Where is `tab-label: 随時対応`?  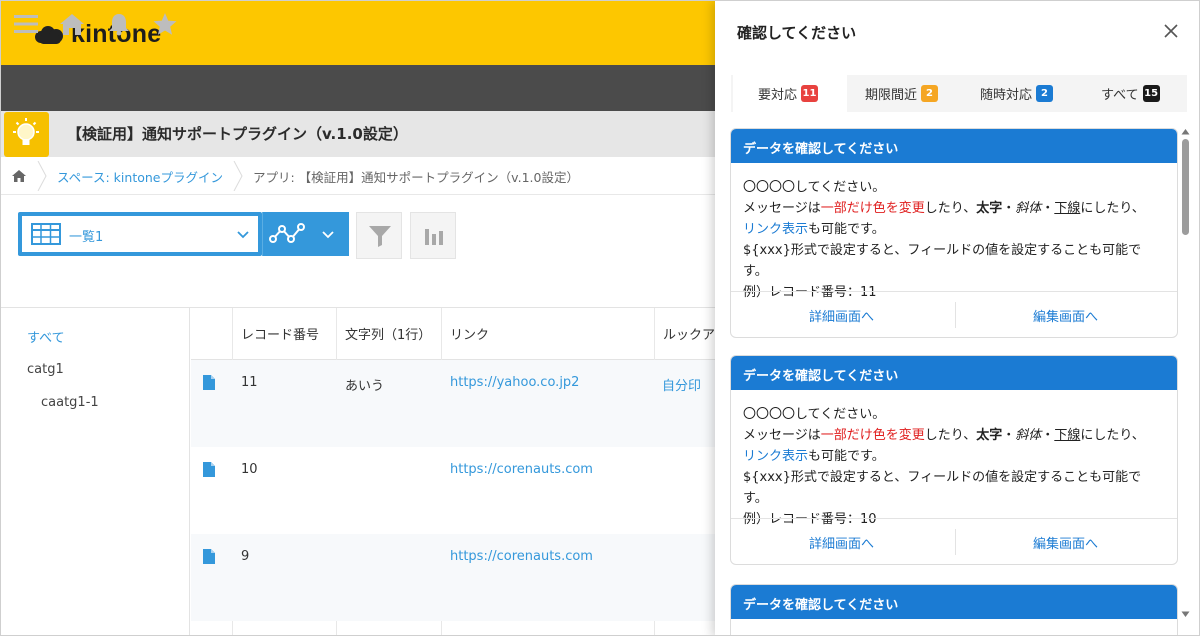
tab-label: 随時対応 is located at coordinates (1006, 95).